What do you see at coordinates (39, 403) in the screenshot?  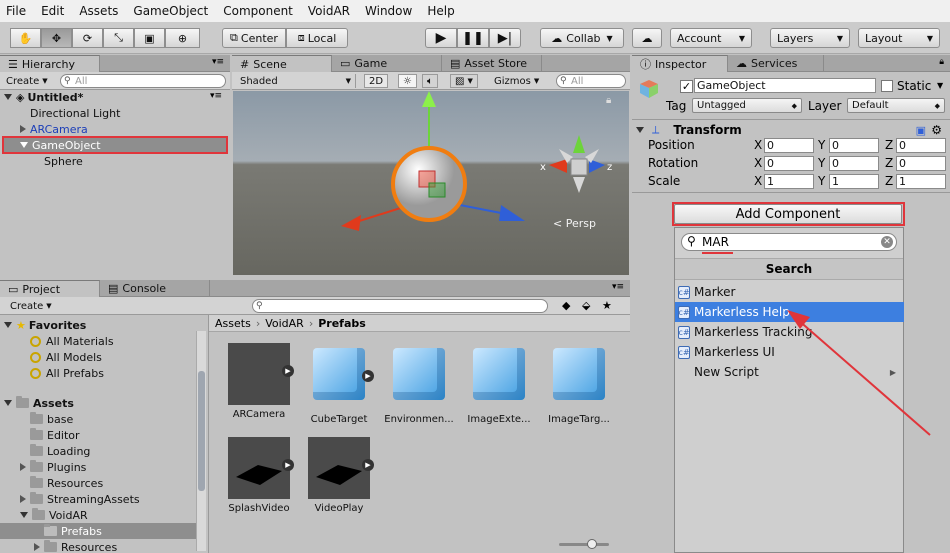 I see `assets-root-row: Assets` at bounding box center [39, 403].